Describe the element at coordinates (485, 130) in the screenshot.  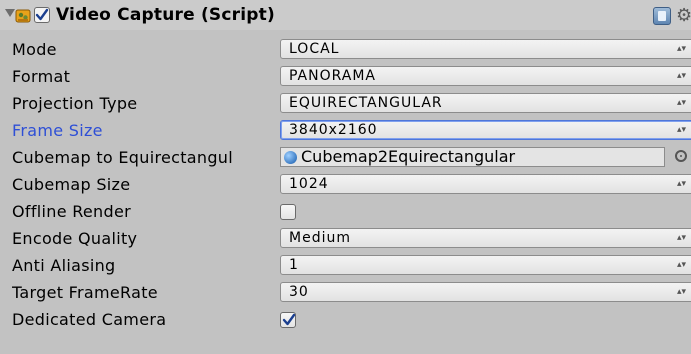
I see `frame-size-dropdown: 3840x2160 ▴▾` at that location.